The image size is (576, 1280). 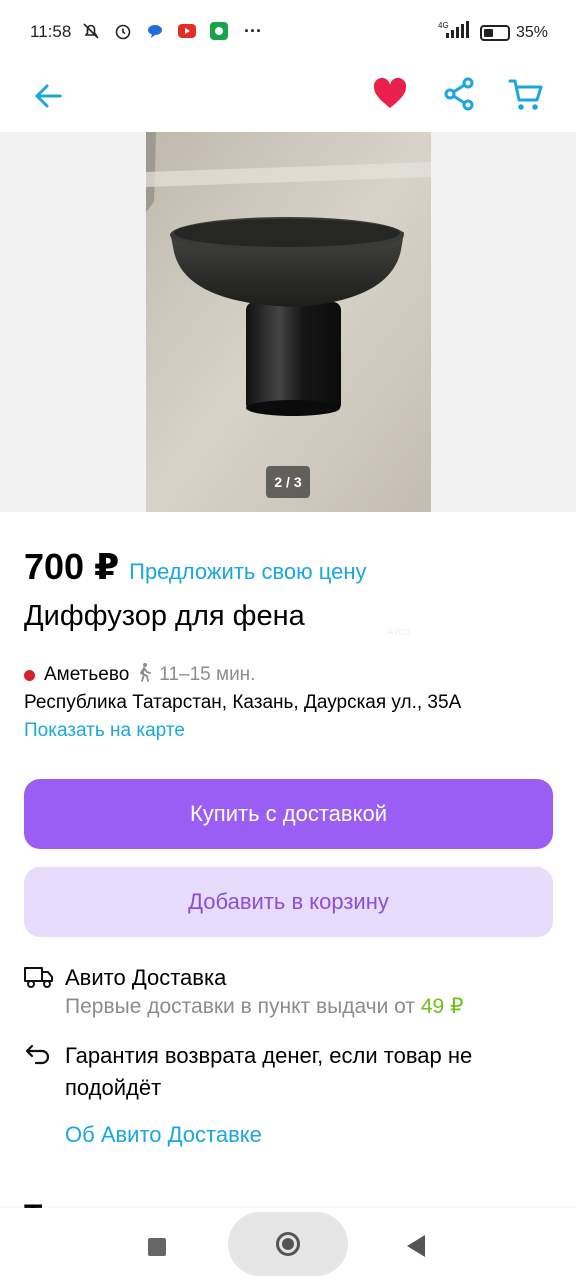 I want to click on status-right: 4G 35%, so click(x=492, y=32).